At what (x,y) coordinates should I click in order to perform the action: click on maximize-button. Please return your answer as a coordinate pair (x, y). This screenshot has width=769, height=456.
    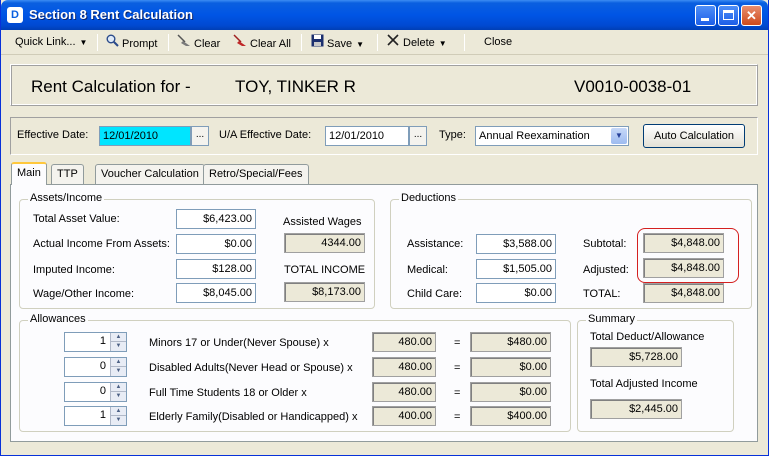
    Looking at the image, I should click on (728, 15).